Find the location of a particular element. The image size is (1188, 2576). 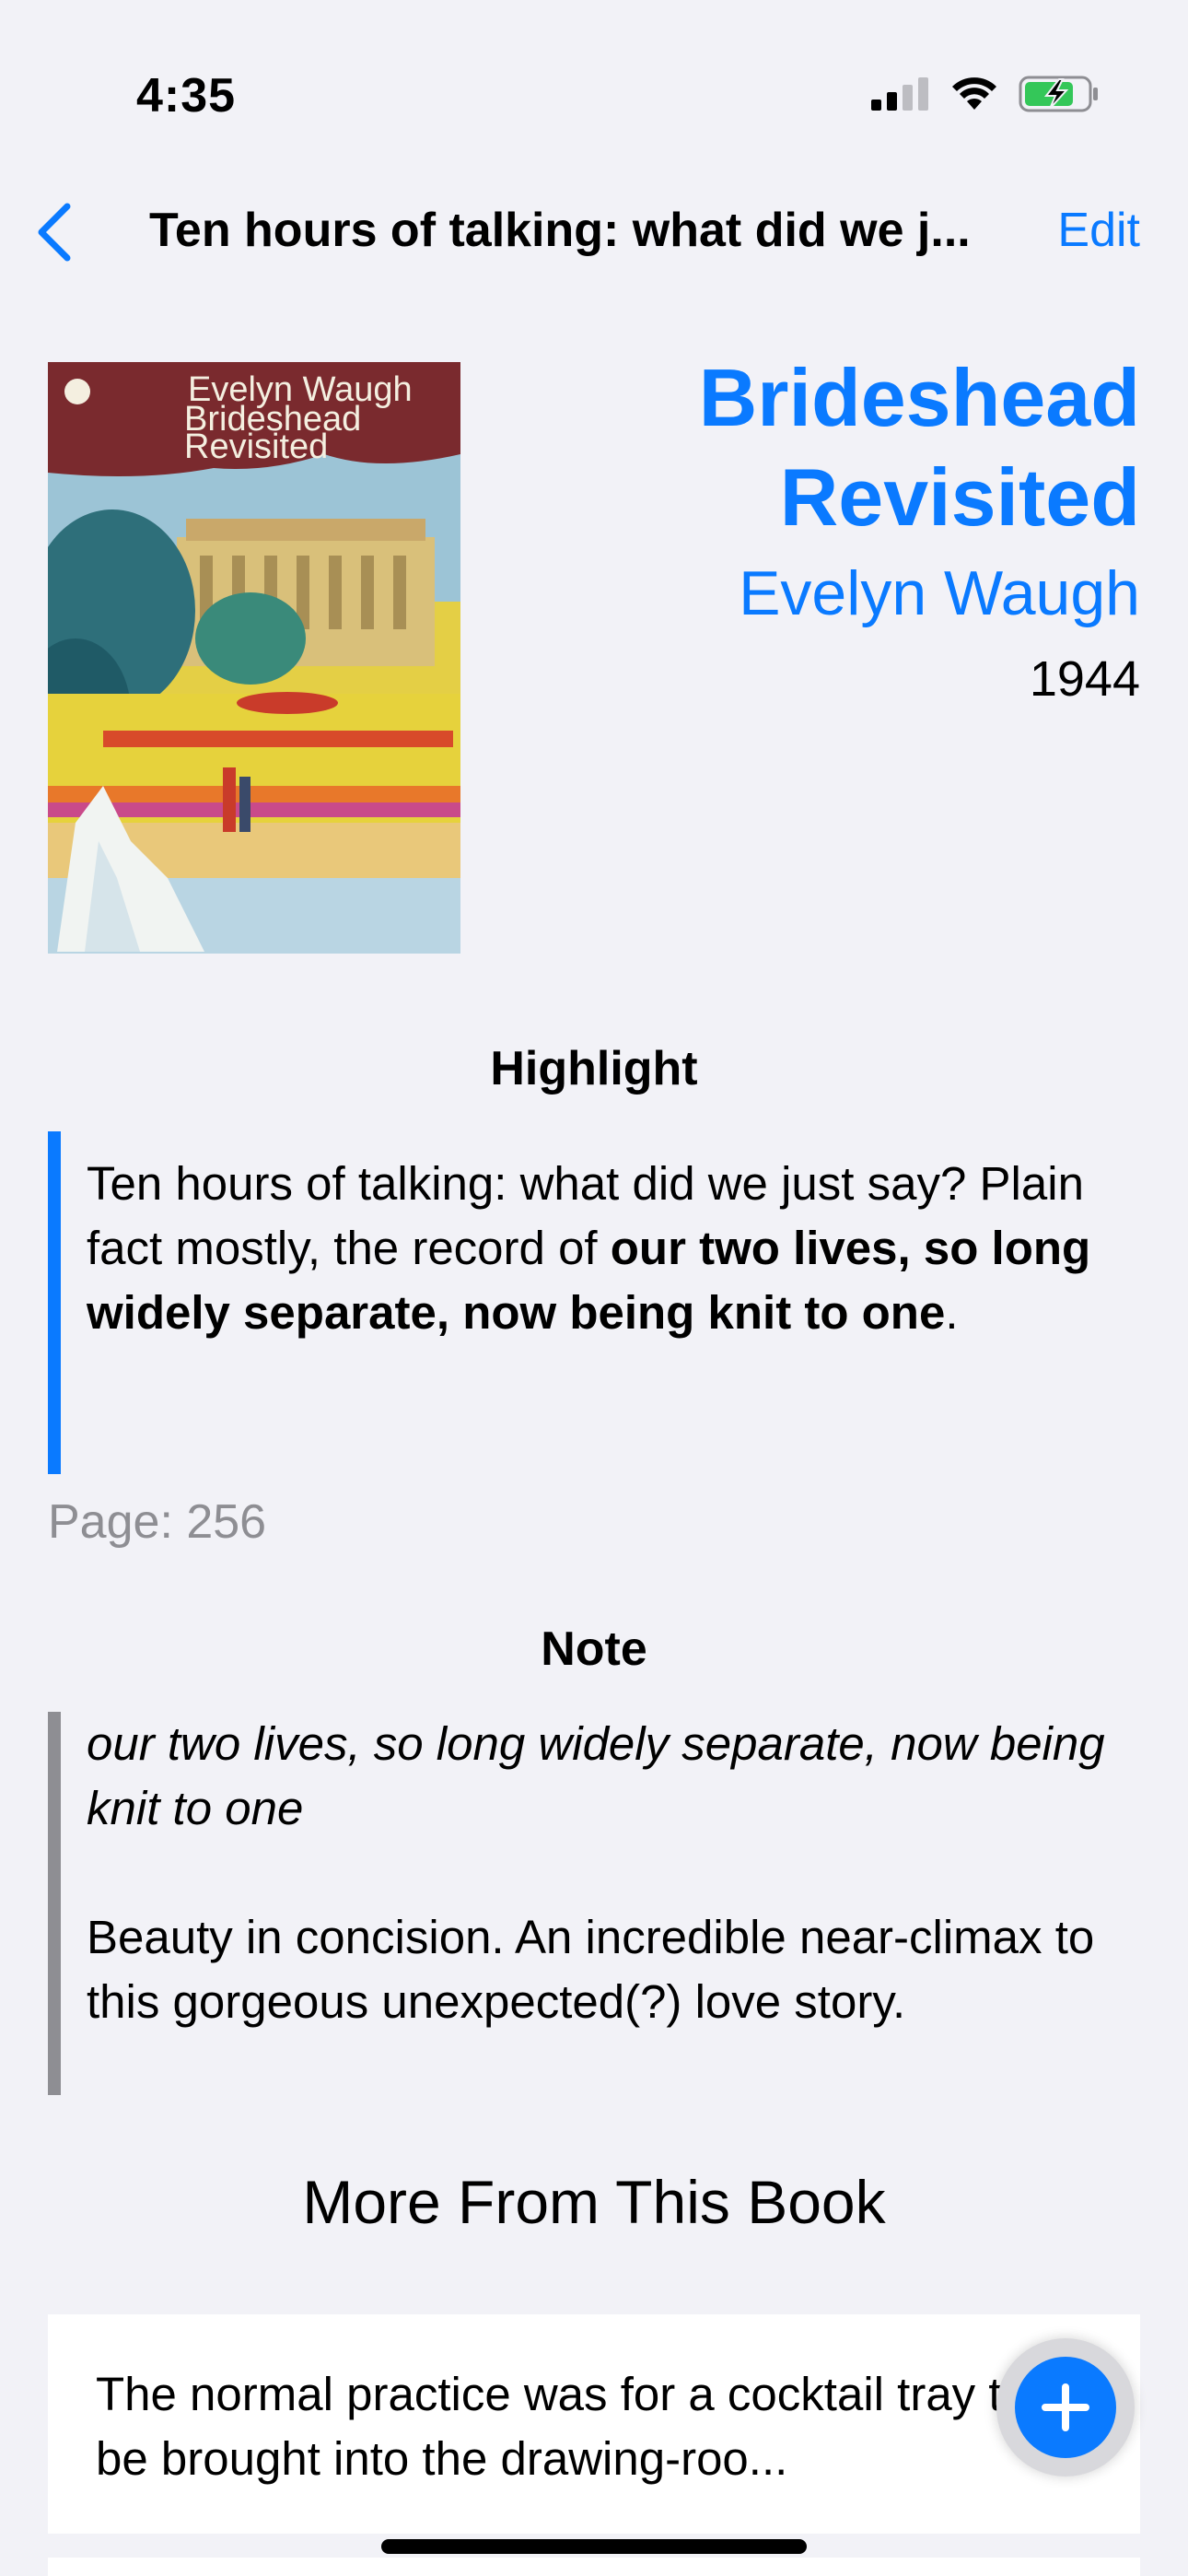

book-year: 1944 is located at coordinates (1084, 679).